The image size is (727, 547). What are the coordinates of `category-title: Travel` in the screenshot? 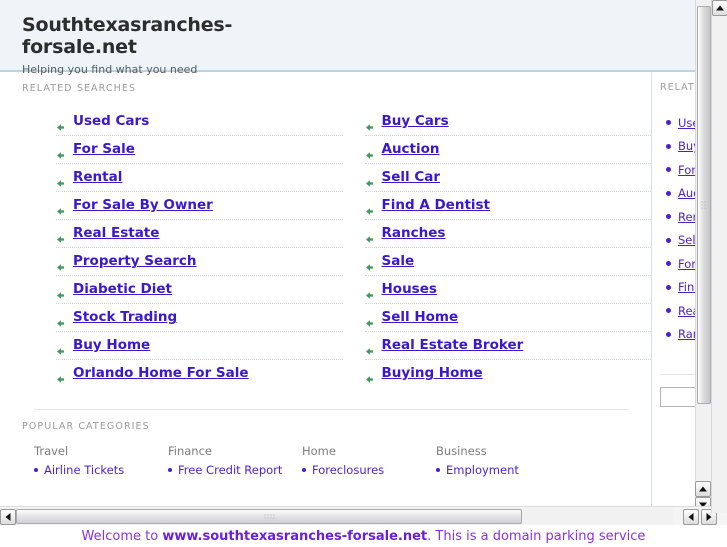 It's located at (51, 451).